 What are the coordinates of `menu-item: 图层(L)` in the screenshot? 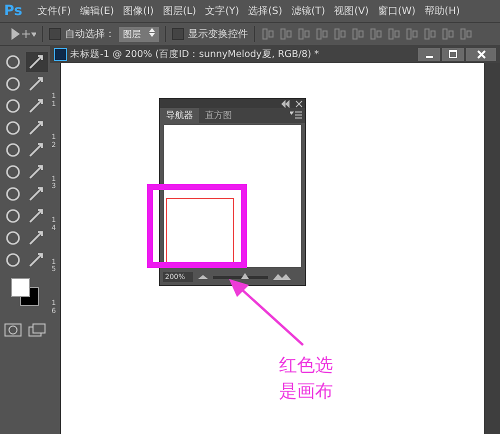 It's located at (179, 11).